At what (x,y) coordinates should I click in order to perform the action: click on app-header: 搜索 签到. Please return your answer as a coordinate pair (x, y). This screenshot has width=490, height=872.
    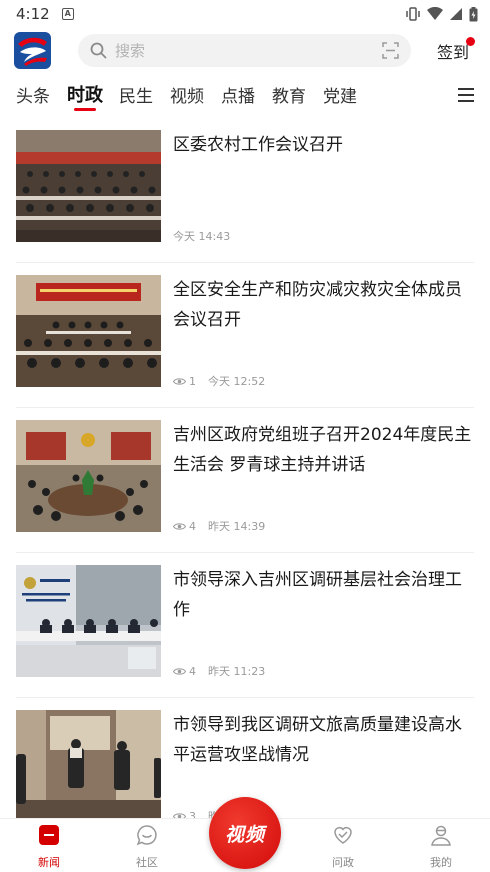
    Looking at the image, I should click on (245, 51).